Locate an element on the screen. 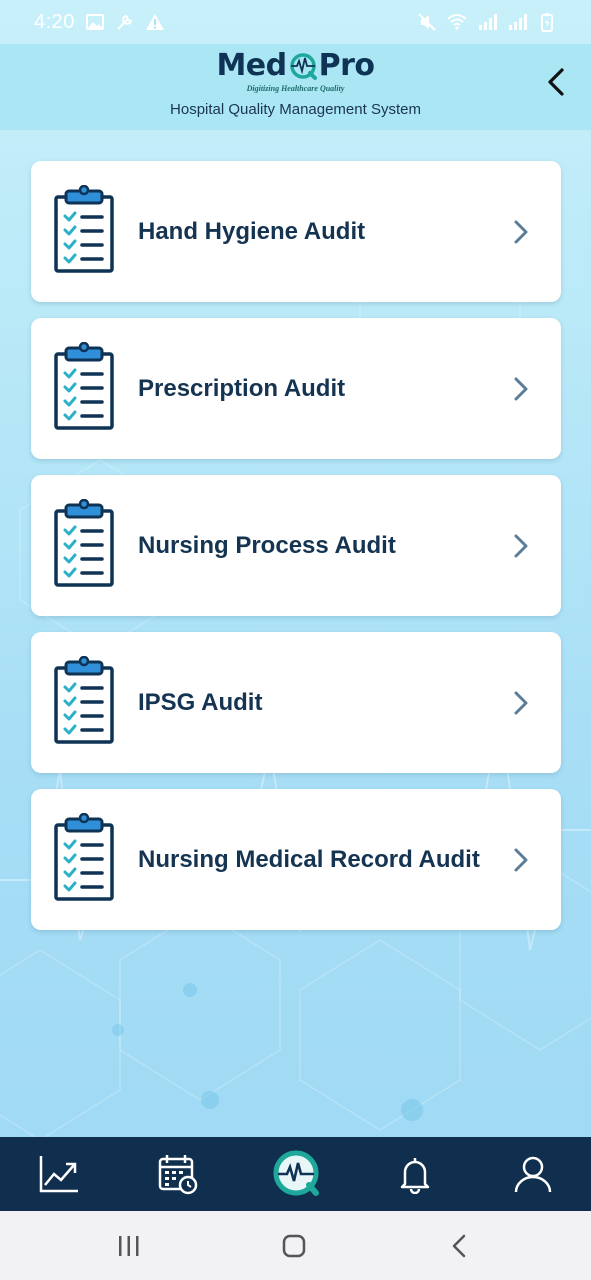  battery-icon is located at coordinates (547, 22).